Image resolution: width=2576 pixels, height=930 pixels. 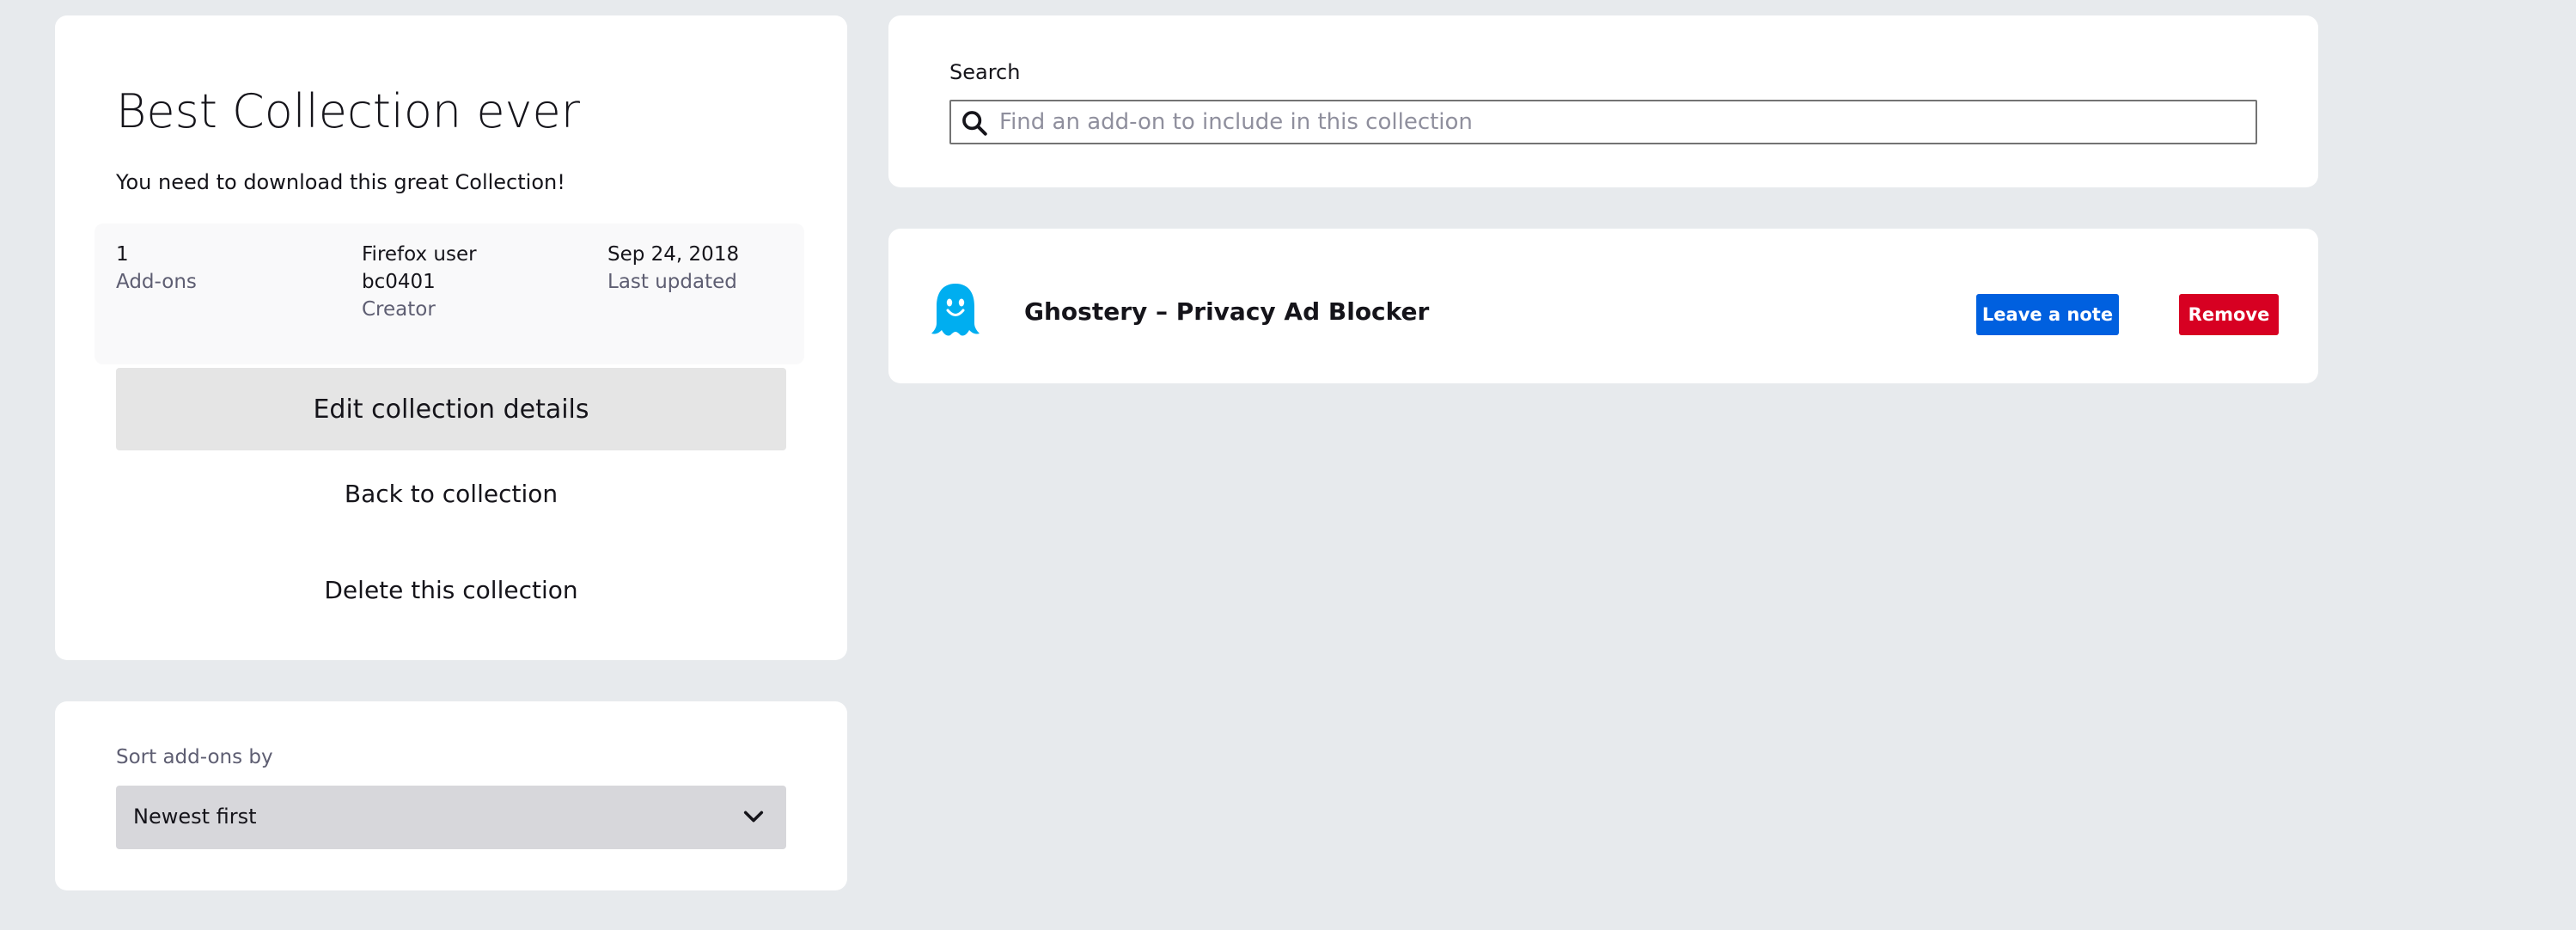 I want to click on search-icon, so click(x=974, y=123).